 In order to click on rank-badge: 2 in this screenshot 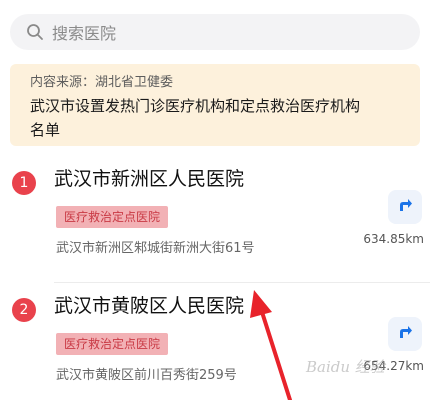, I will do `click(24, 310)`.